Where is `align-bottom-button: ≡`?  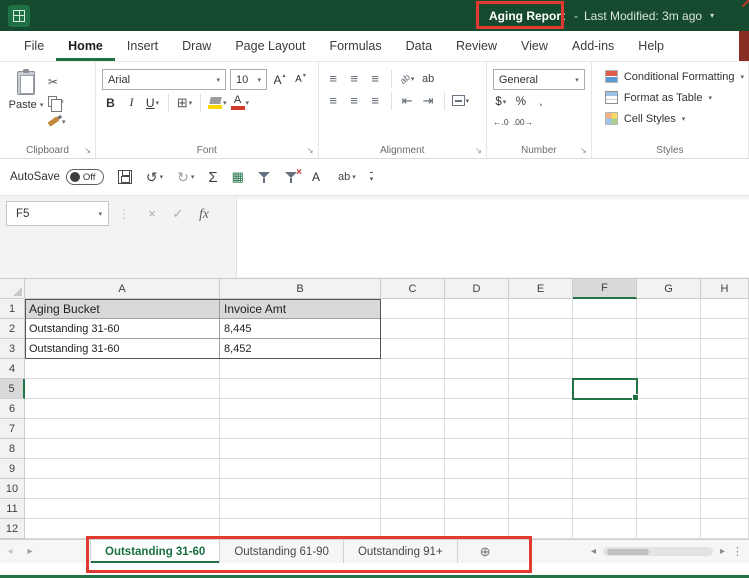 align-bottom-button: ≡ is located at coordinates (375, 78).